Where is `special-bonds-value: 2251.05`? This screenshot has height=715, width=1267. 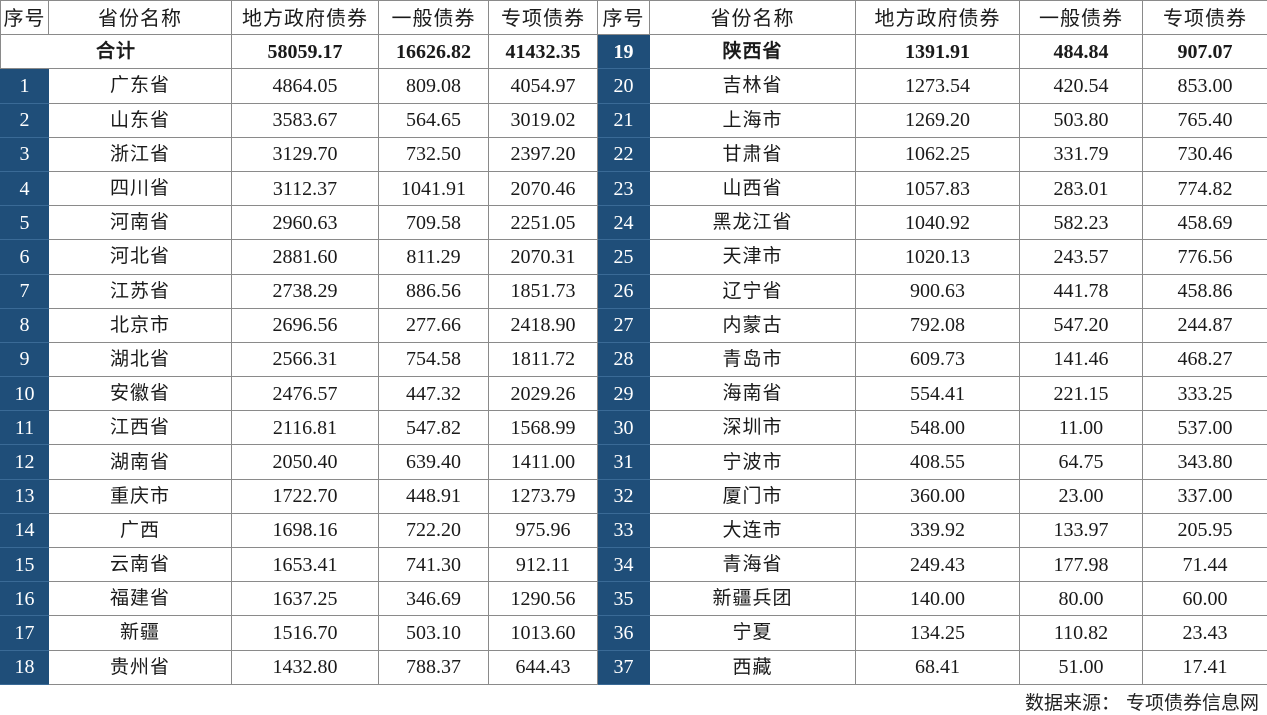 special-bonds-value: 2251.05 is located at coordinates (543, 223).